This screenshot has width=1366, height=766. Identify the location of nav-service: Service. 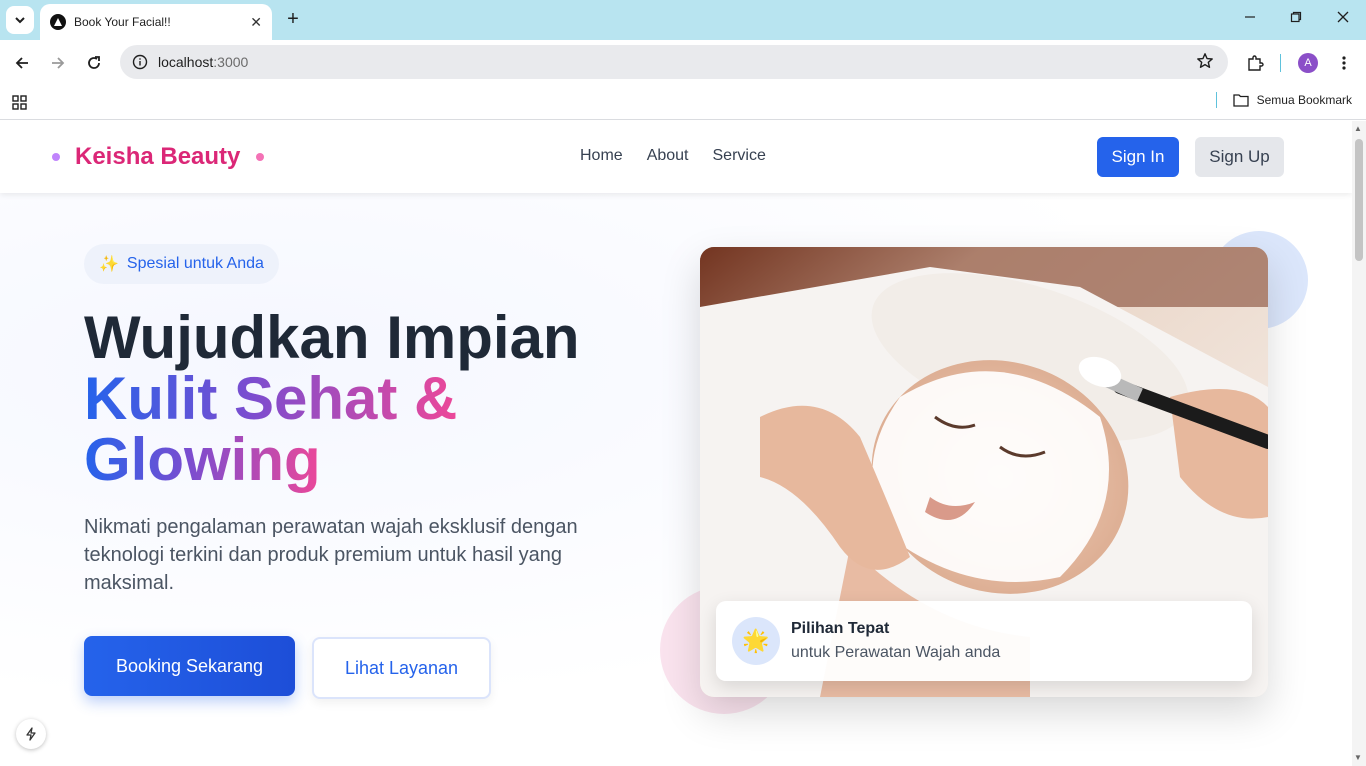
(739, 156).